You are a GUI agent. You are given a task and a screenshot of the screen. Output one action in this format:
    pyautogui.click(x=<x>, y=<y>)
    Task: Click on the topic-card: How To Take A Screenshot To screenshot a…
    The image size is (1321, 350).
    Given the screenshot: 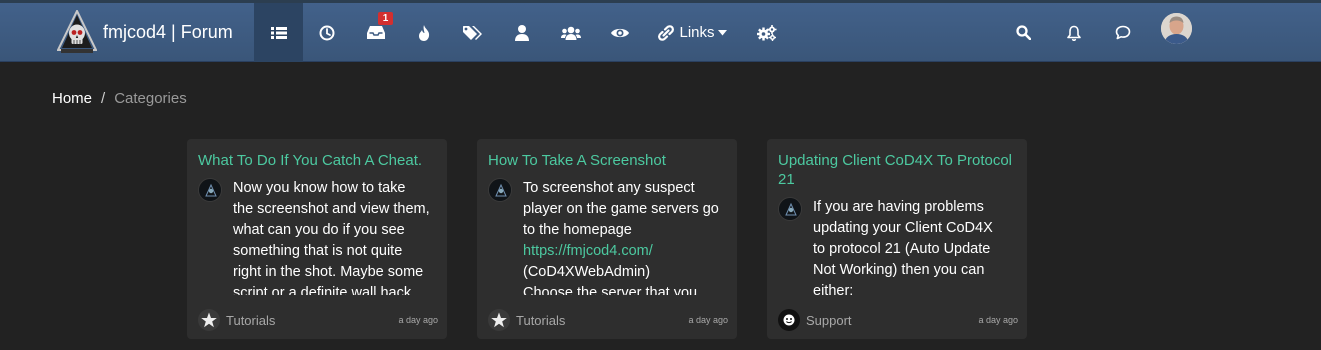 What is the action you would take?
    pyautogui.click(x=607, y=239)
    